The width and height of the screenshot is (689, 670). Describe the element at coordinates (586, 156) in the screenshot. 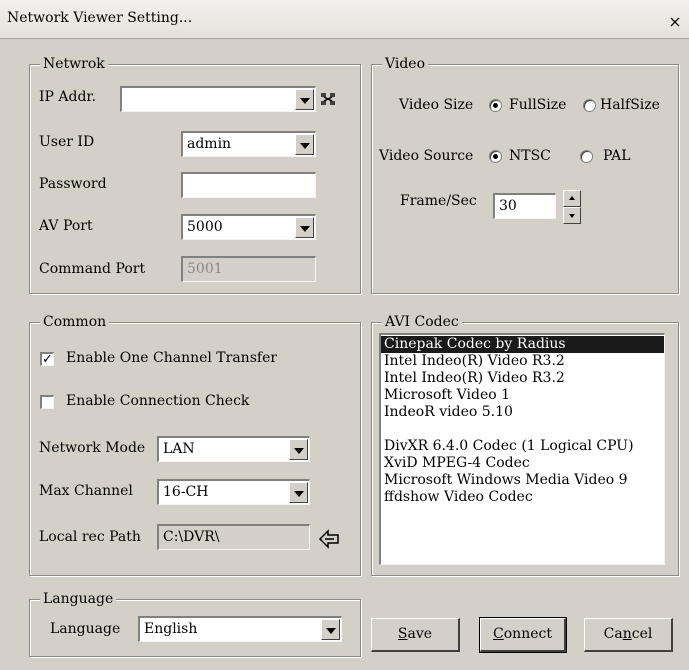

I see `pal-radio` at that location.